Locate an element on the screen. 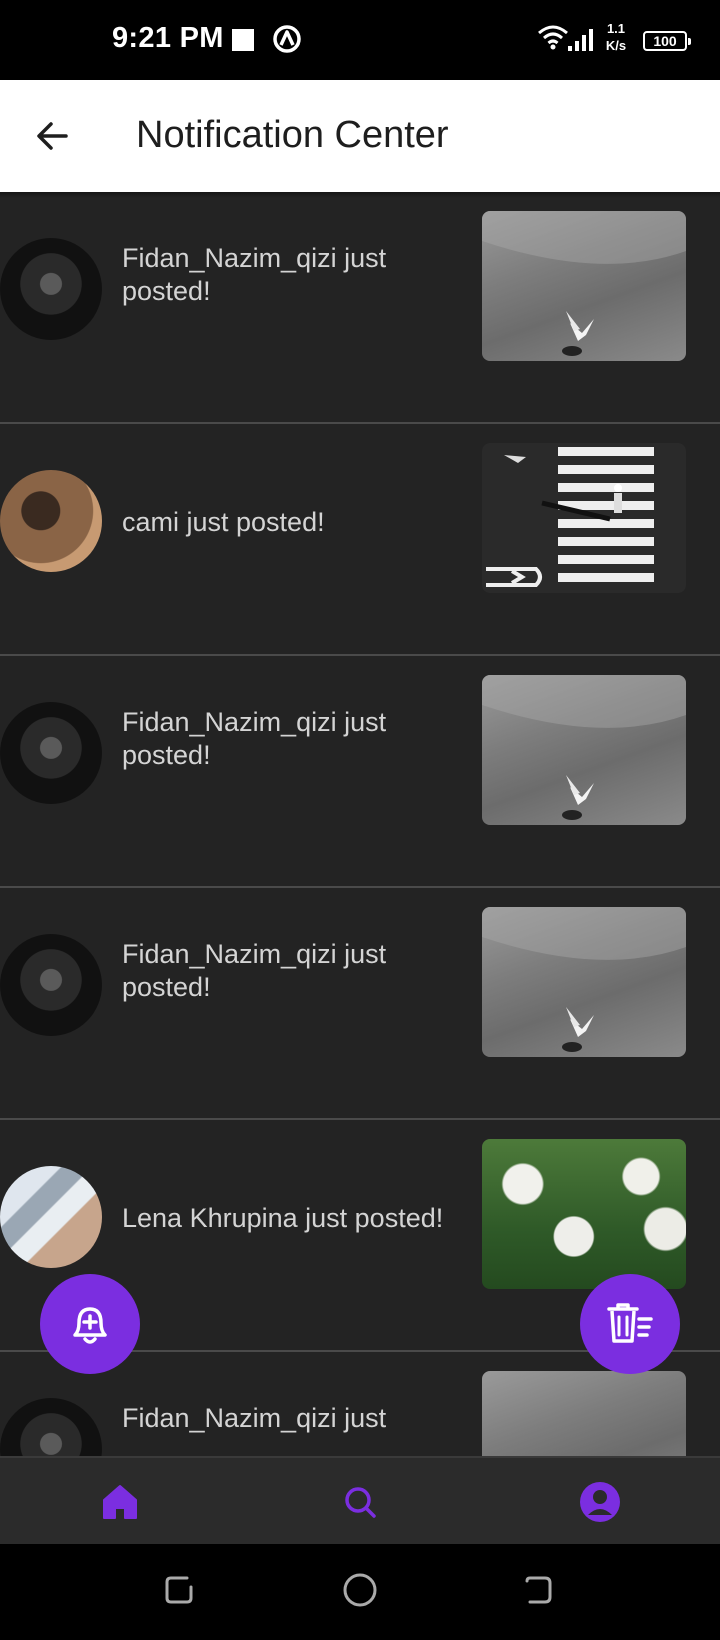 This screenshot has width=720, height=1640. nav-home-button is located at coordinates (120, 1502).